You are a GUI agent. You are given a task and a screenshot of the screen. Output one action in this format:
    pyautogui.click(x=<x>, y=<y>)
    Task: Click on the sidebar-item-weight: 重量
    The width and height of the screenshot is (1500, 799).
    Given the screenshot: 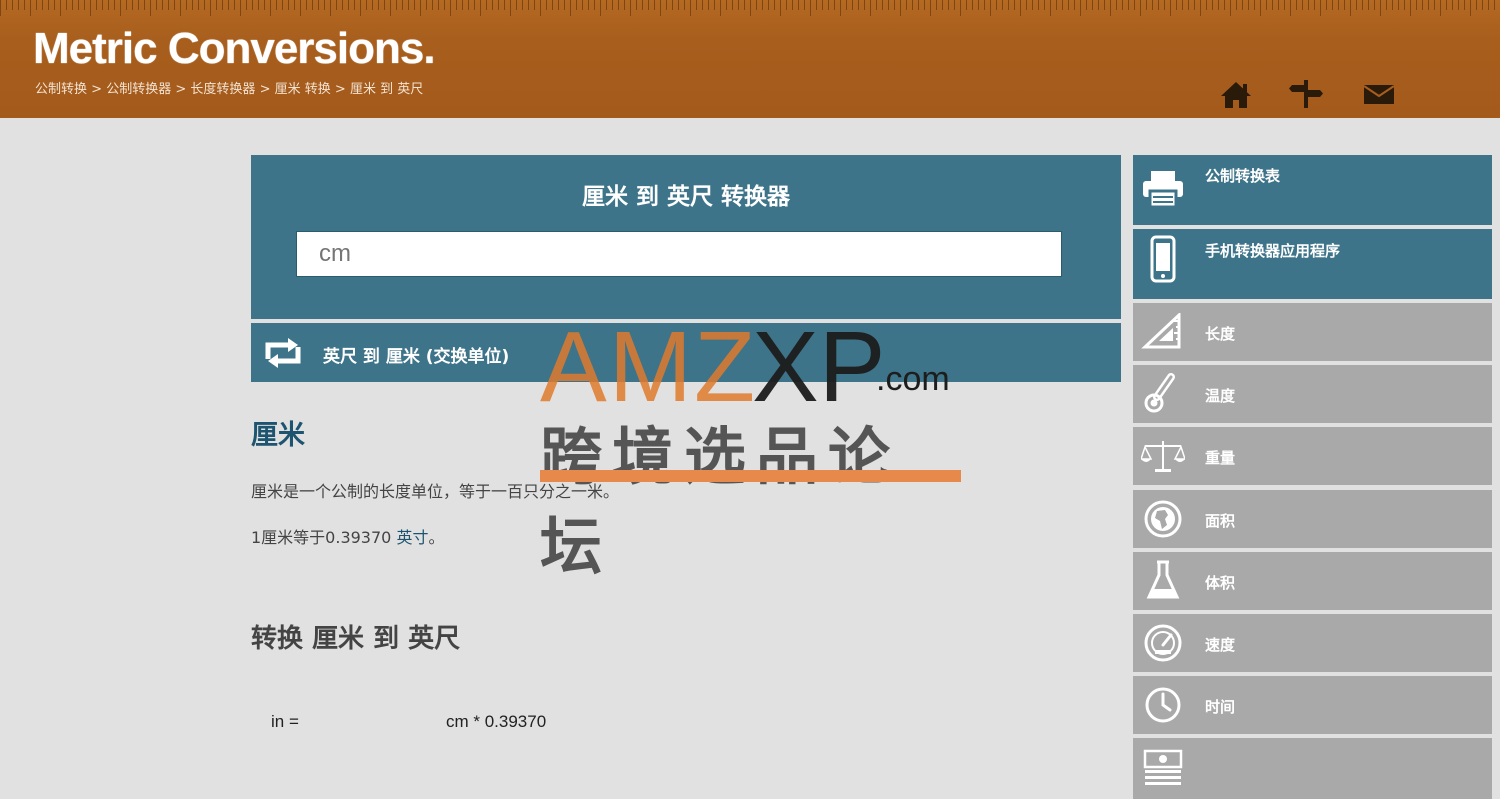 What is the action you would take?
    pyautogui.click(x=1312, y=456)
    